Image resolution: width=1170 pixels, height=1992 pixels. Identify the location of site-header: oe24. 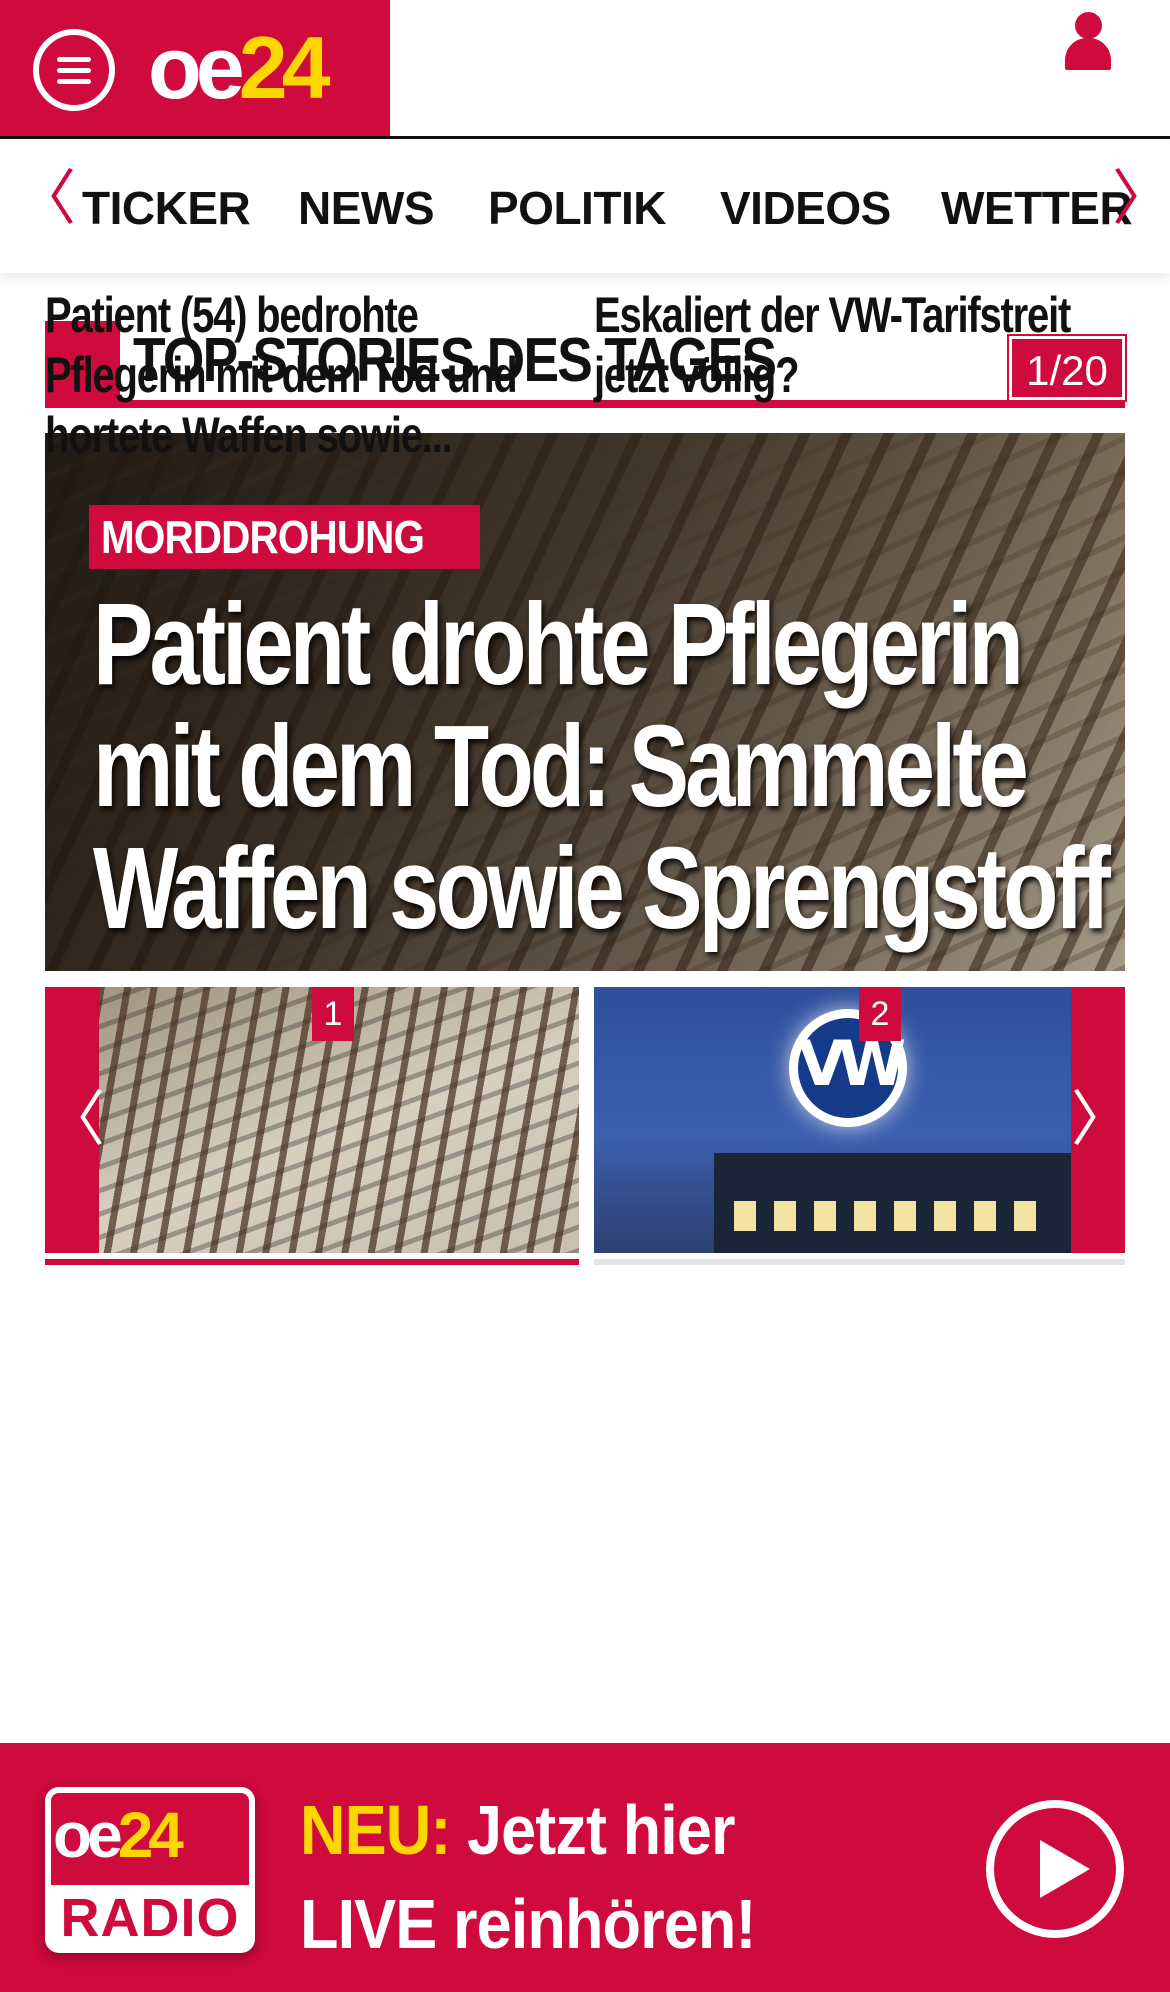
(585, 69).